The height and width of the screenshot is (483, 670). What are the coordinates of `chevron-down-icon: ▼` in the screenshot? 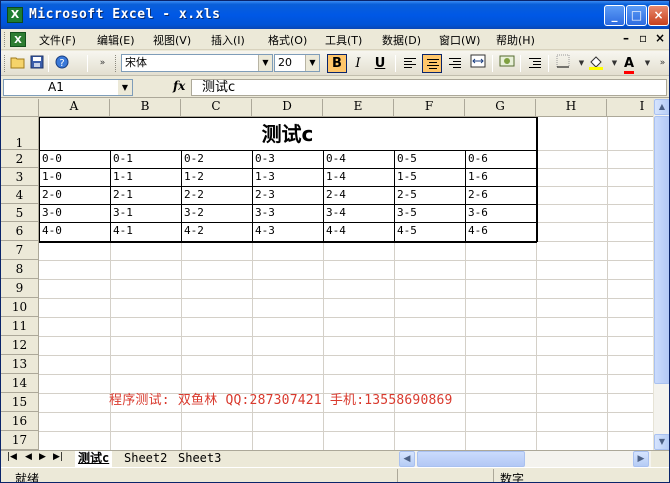 It's located at (265, 63).